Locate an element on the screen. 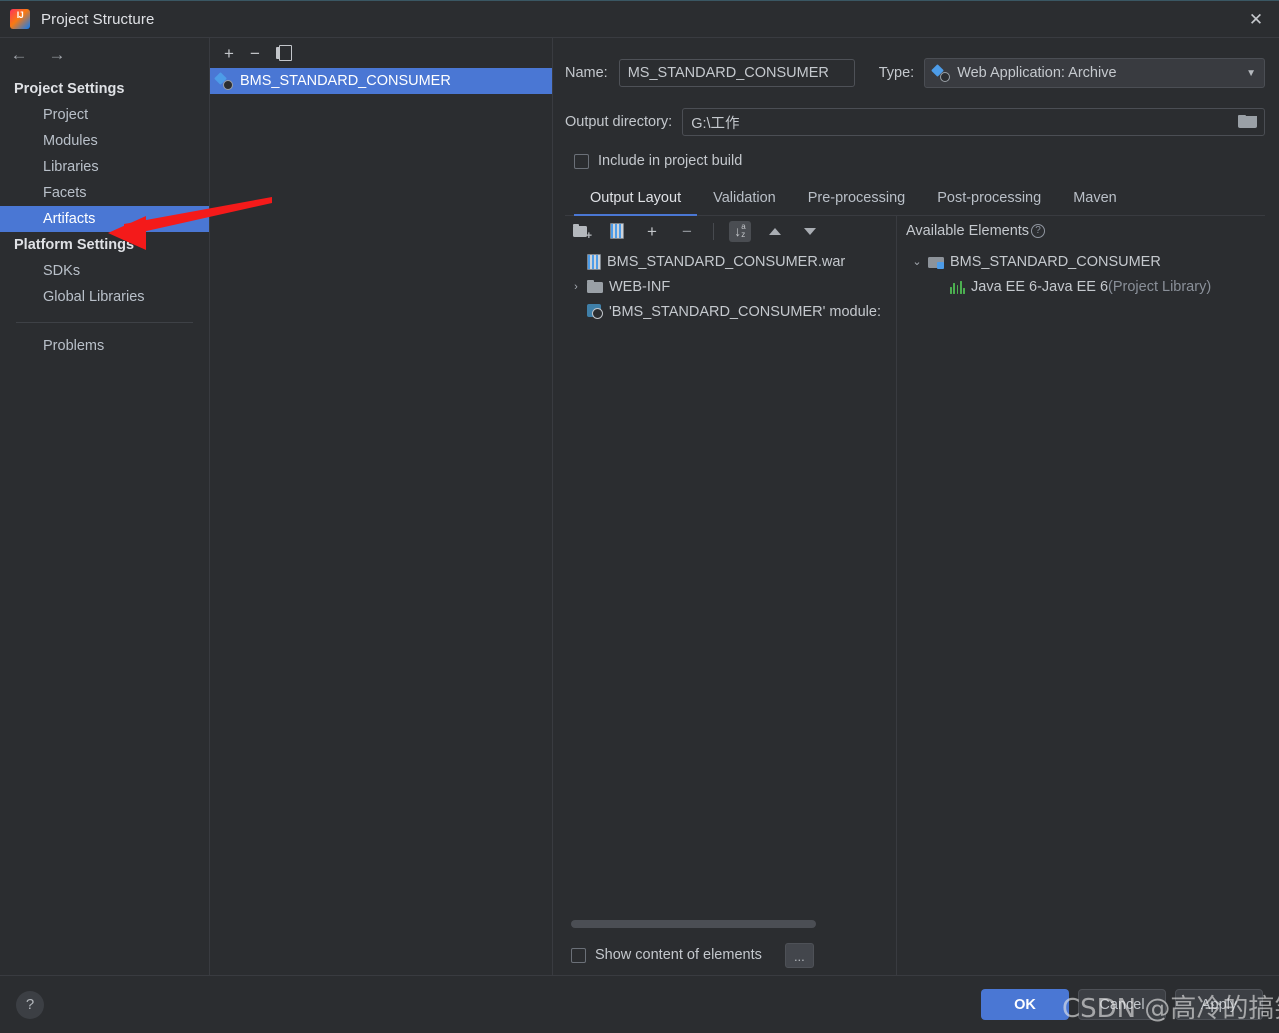 The width and height of the screenshot is (1279, 1033). tree-row-suffix: (Project Library) is located at coordinates (1160, 286).